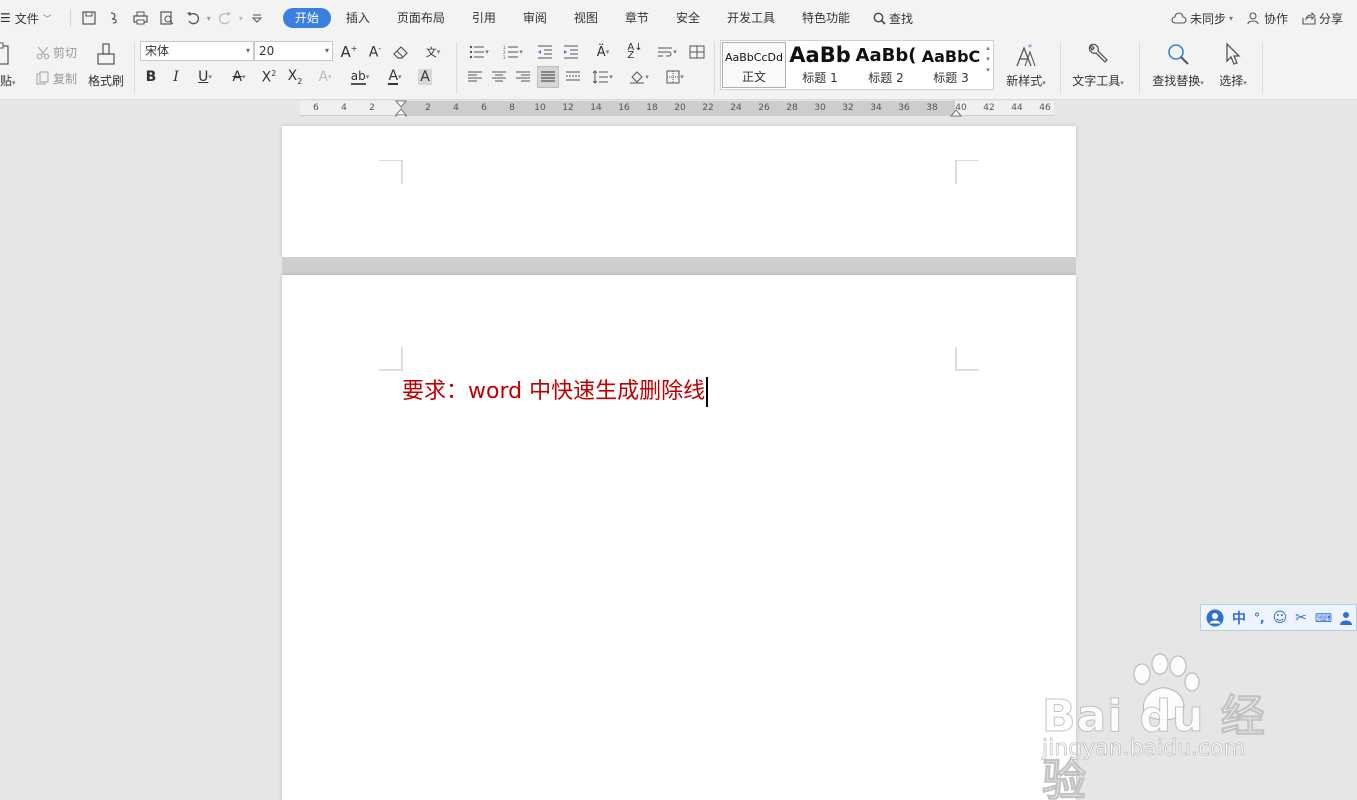  What do you see at coordinates (1239, 618) in the screenshot?
I see `ime-language-toggle: 中` at bounding box center [1239, 618].